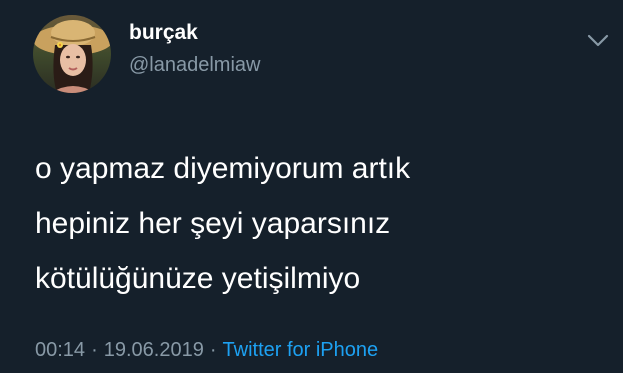 The width and height of the screenshot is (623, 373). I want to click on user-handle: @lanadelmiaw, so click(194, 65).